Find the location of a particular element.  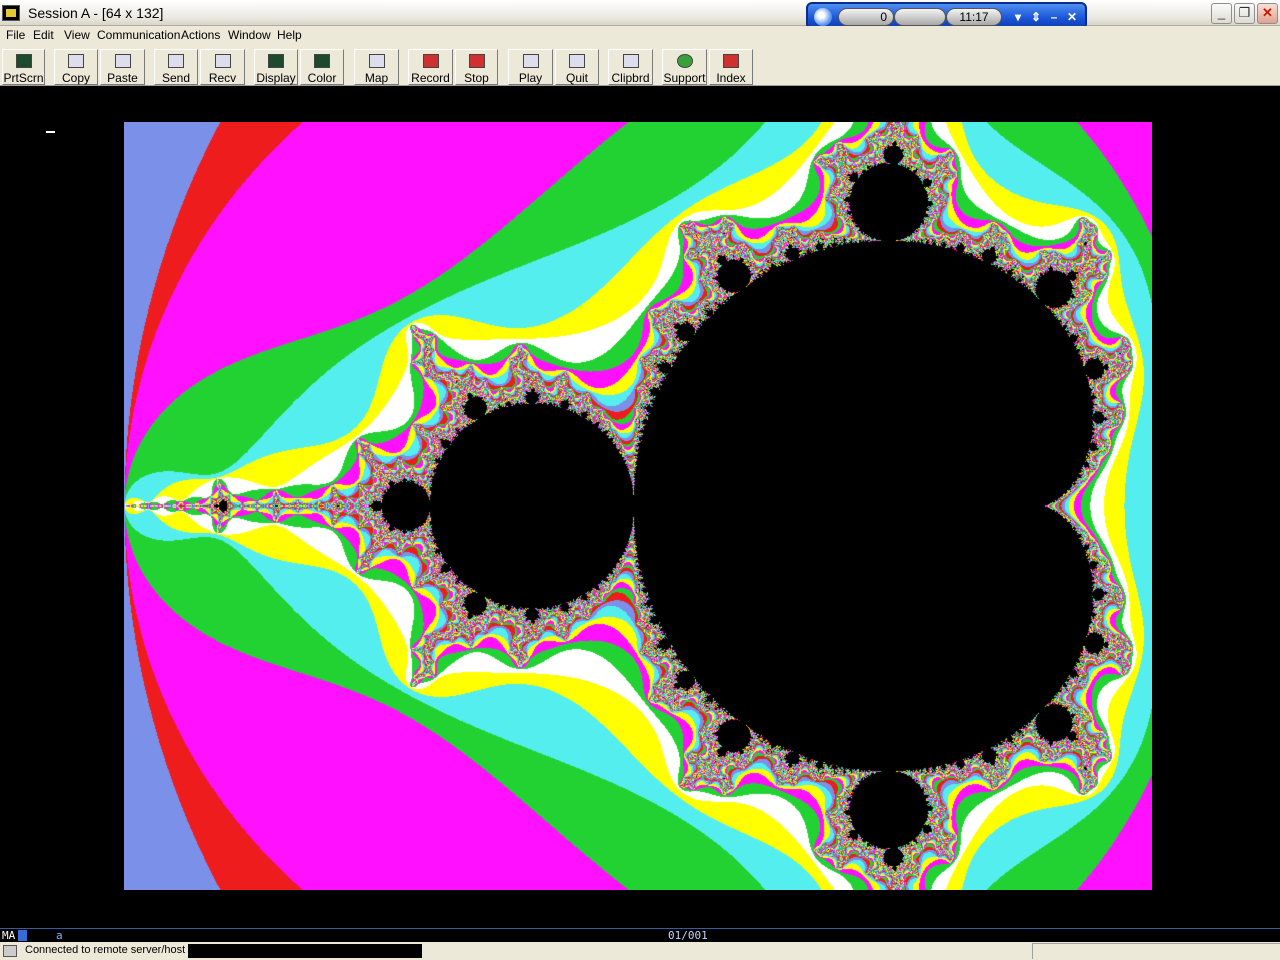

record-label: Record is located at coordinates (430, 78).